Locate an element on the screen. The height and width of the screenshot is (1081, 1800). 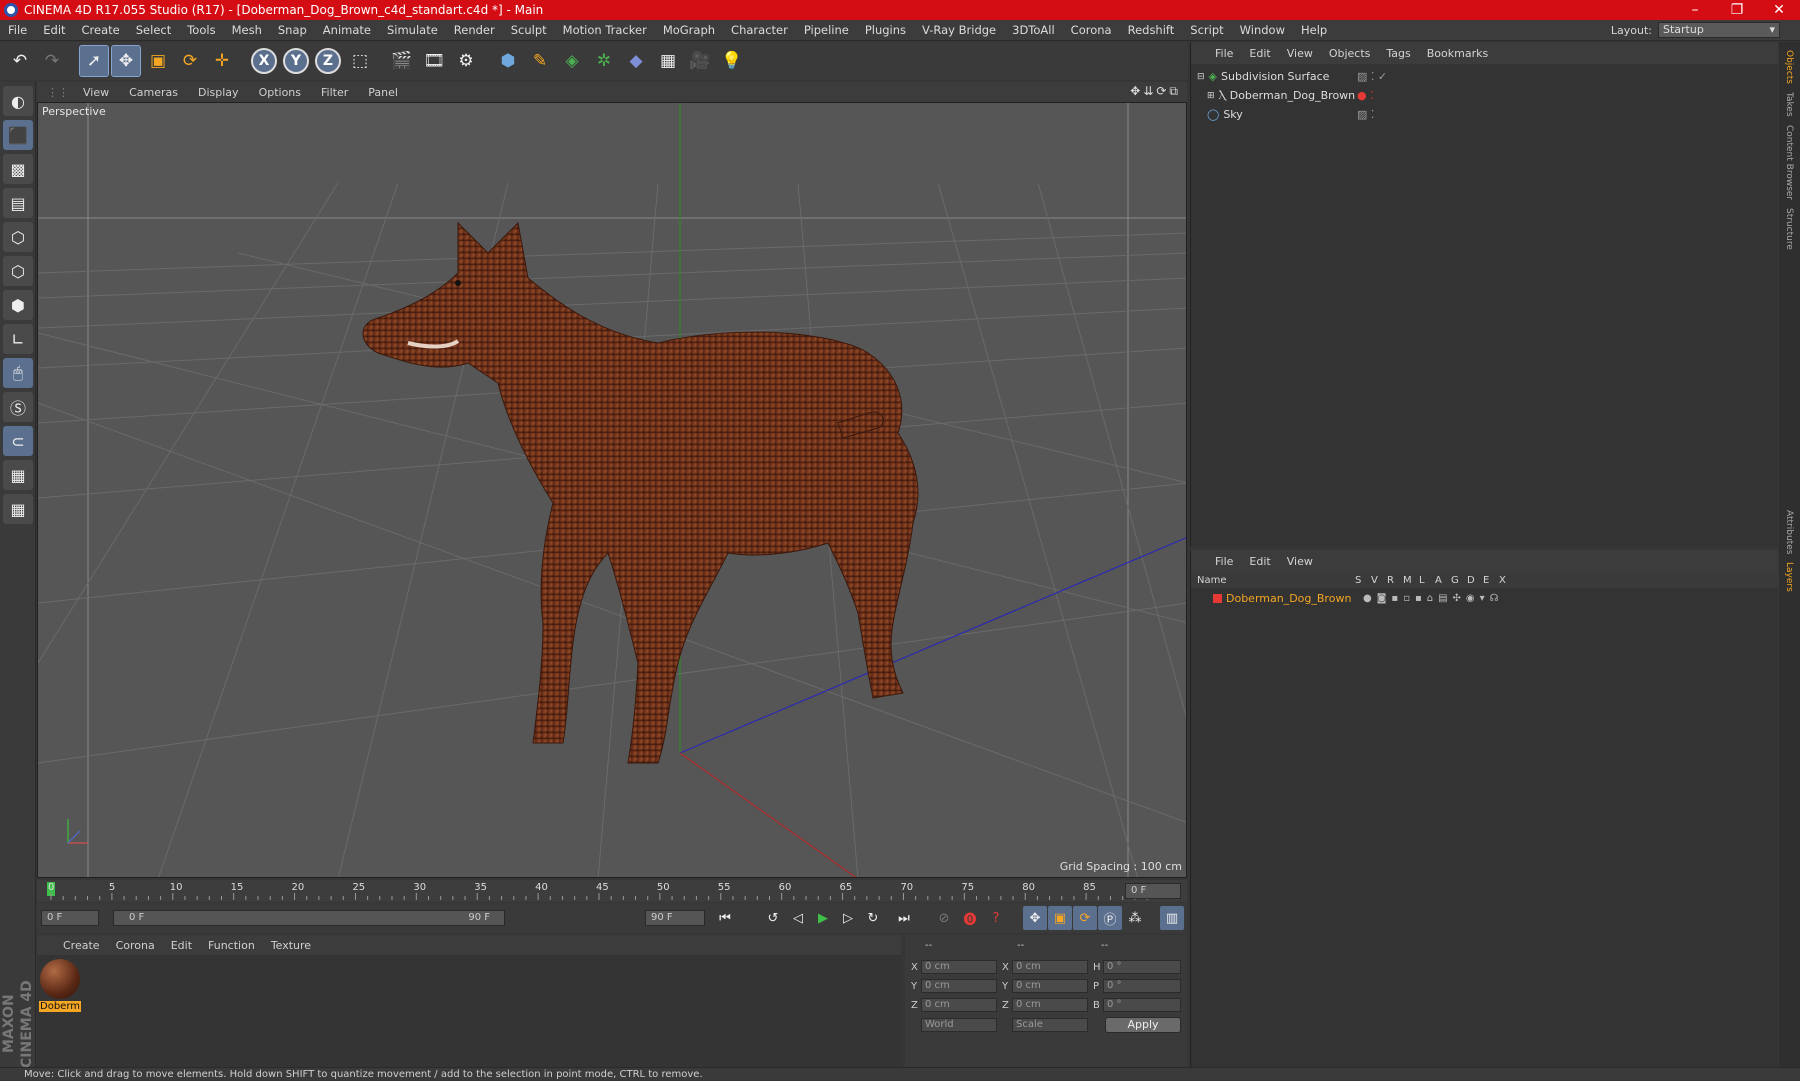
size-y-field: 0 cm is located at coordinates (1050, 986).